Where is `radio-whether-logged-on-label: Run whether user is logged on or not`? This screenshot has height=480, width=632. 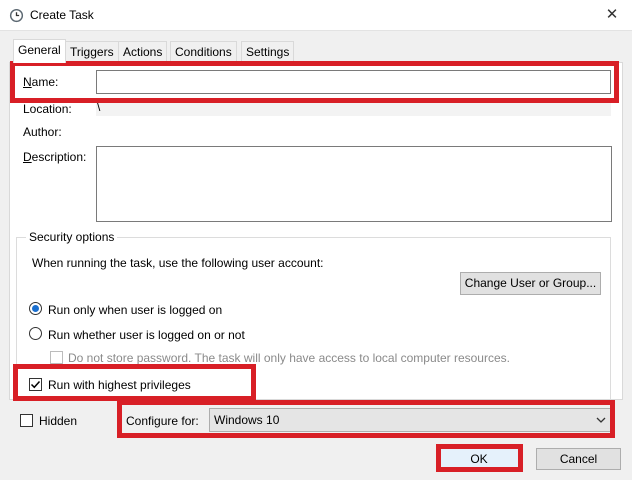 radio-whether-logged-on-label: Run whether user is logged on or not is located at coordinates (146, 335).